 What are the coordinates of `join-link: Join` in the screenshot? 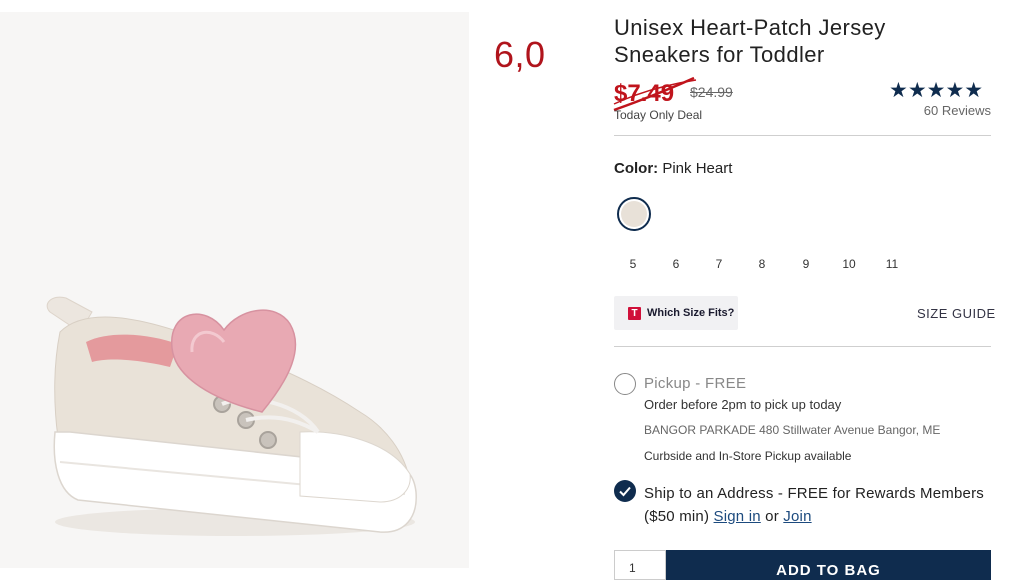 It's located at (797, 516).